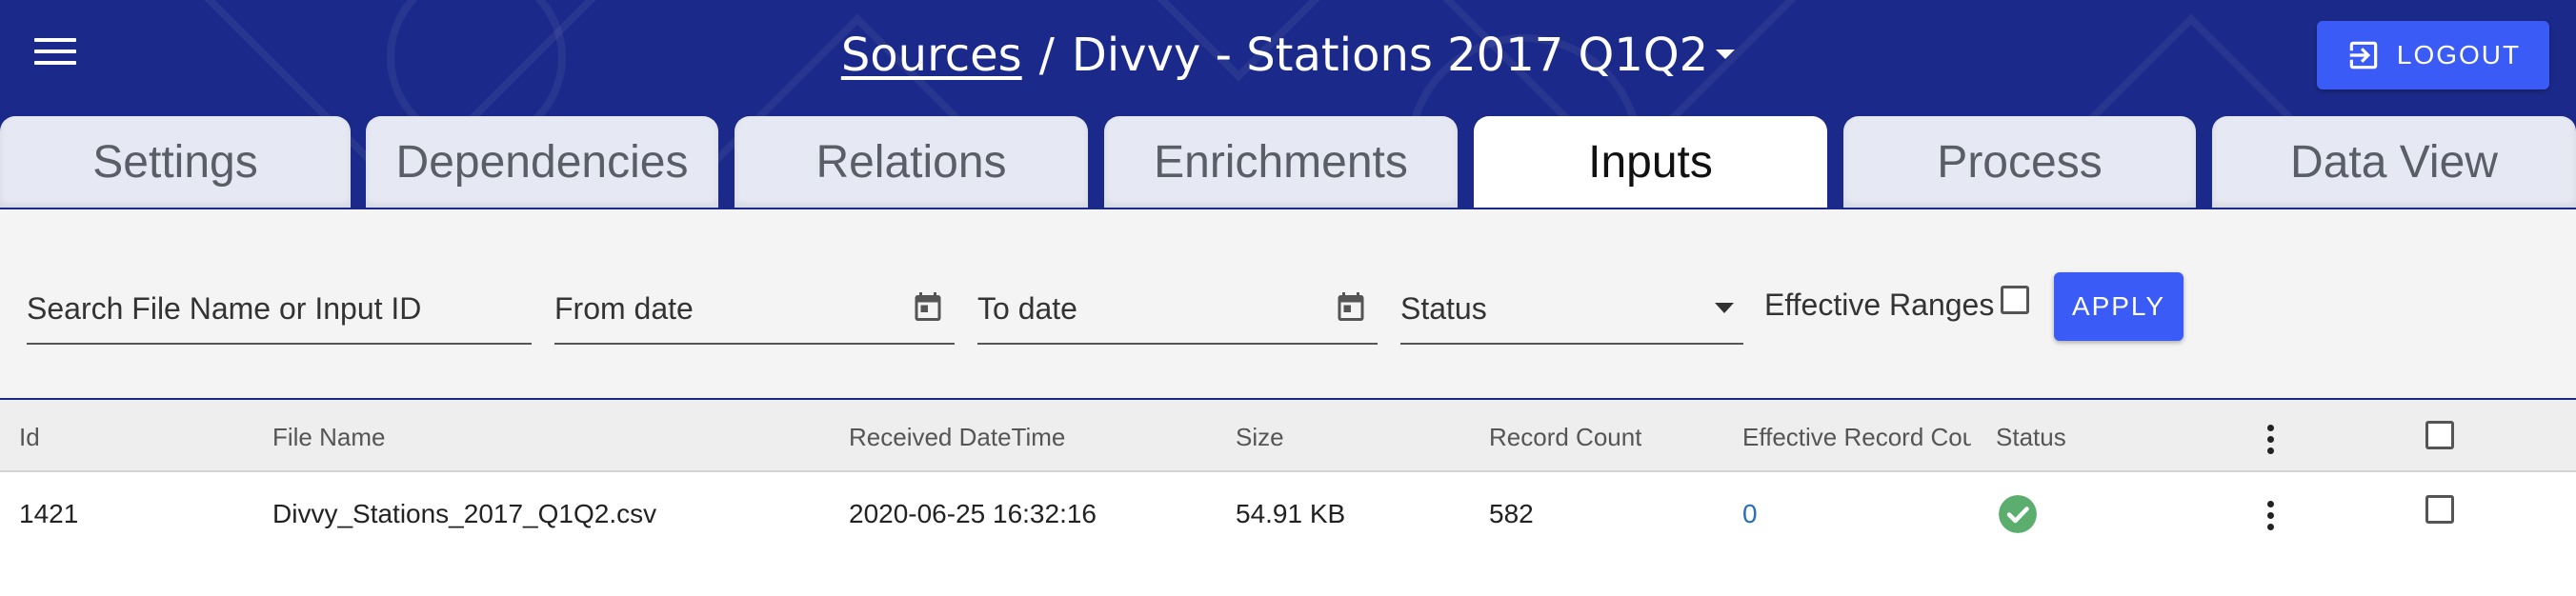 This screenshot has height=596, width=2576. I want to click on search-placeholder: Search File Name or Input ID, so click(225, 309).